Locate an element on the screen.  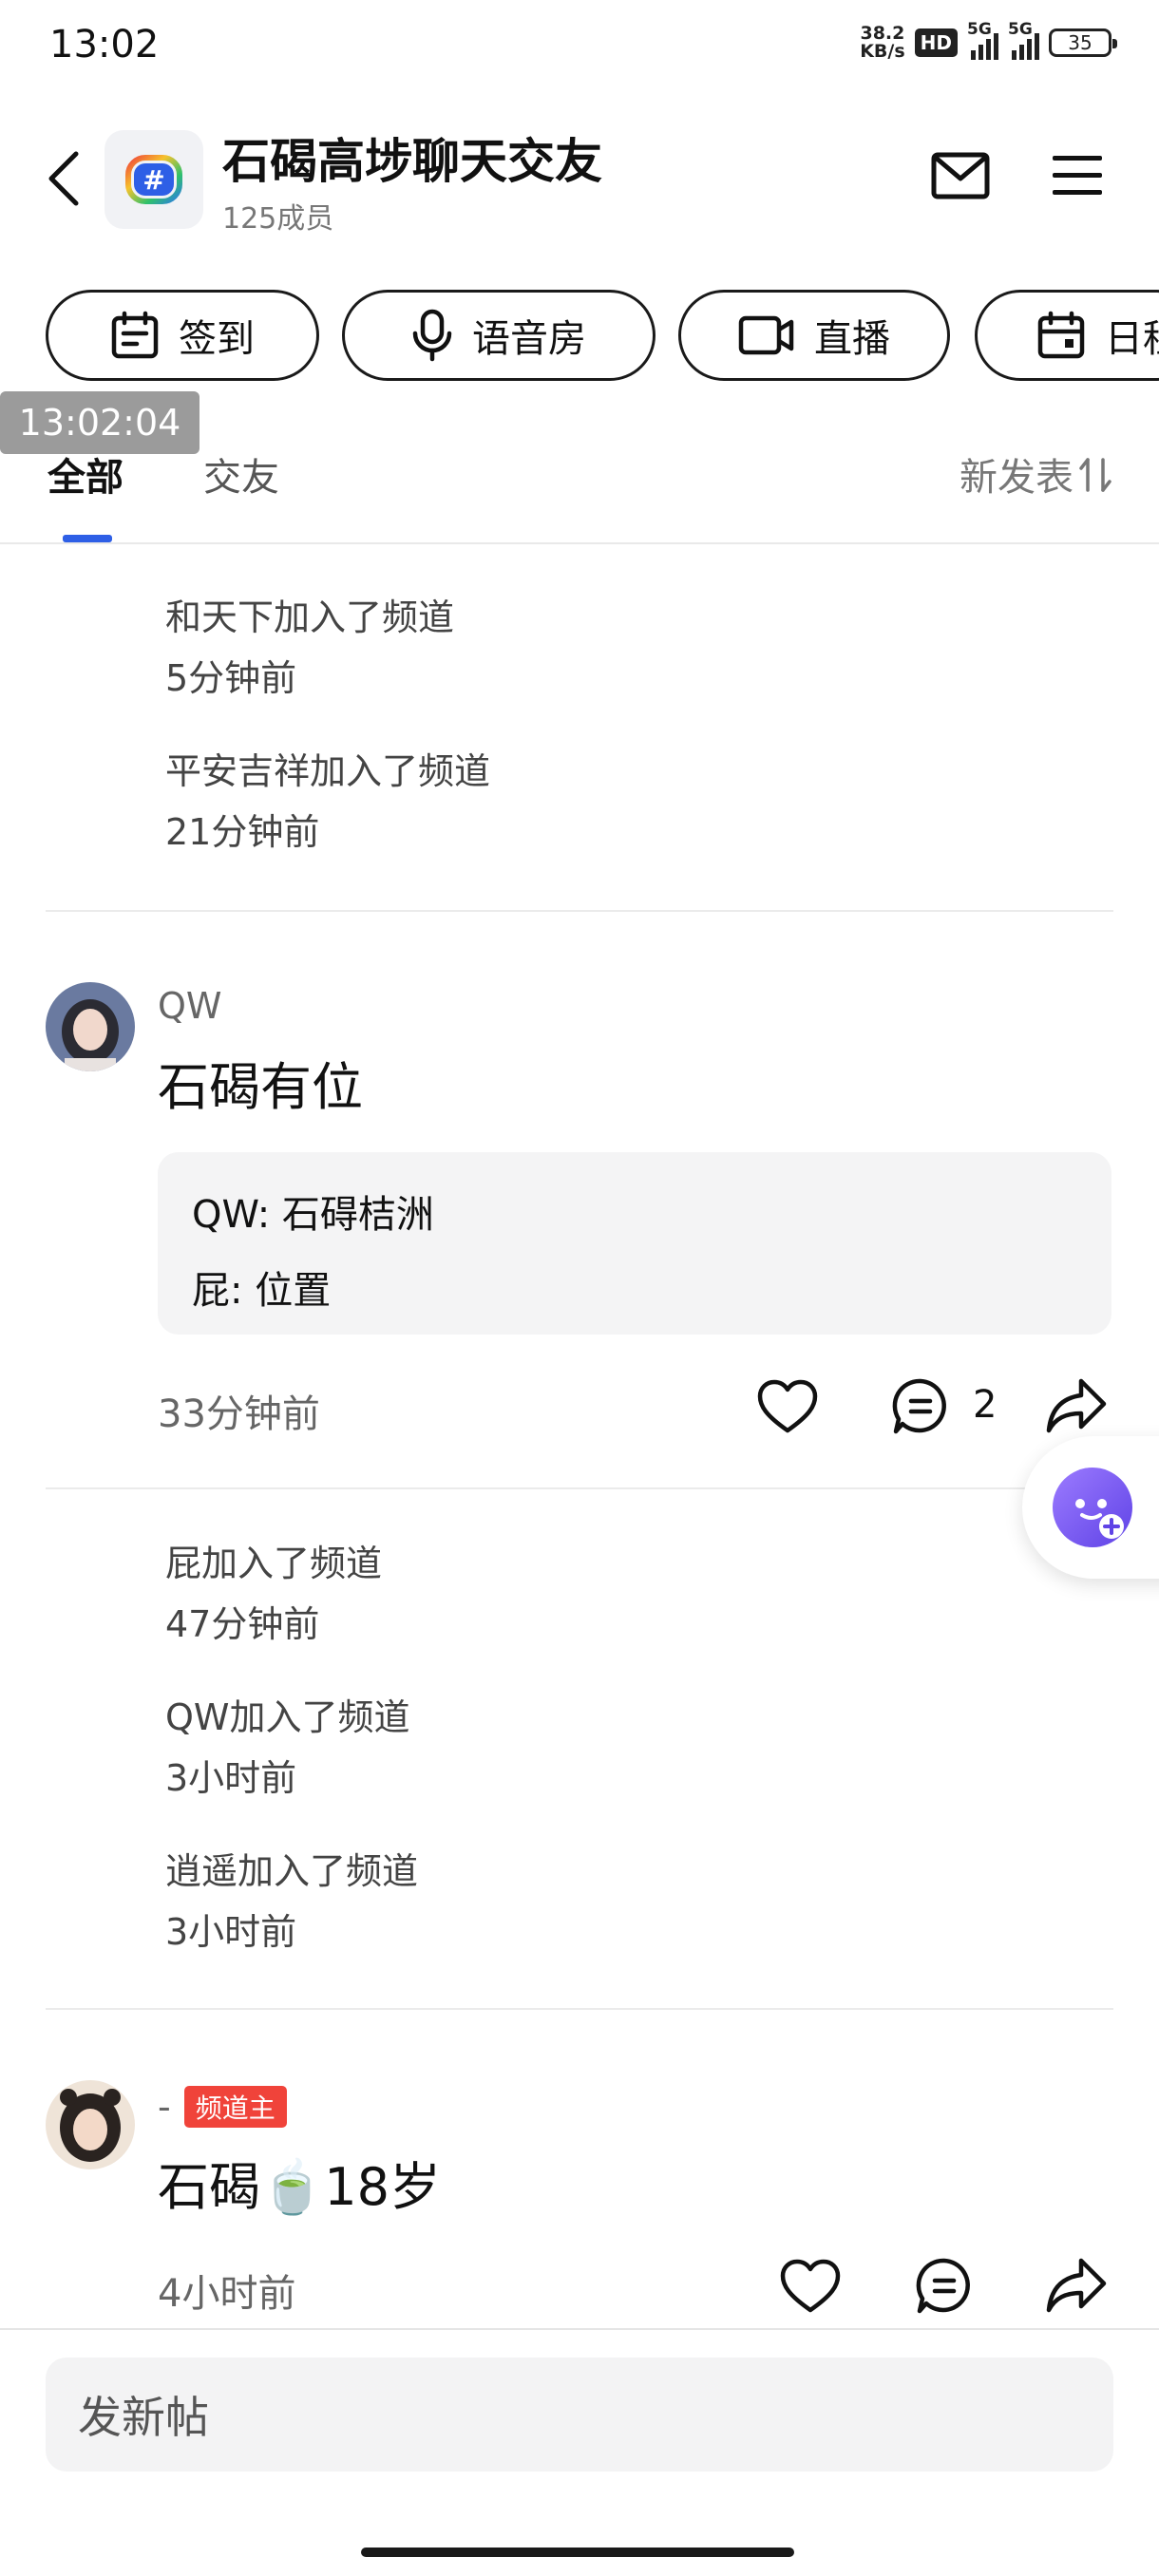
live-label: 直播 is located at coordinates (852, 339).